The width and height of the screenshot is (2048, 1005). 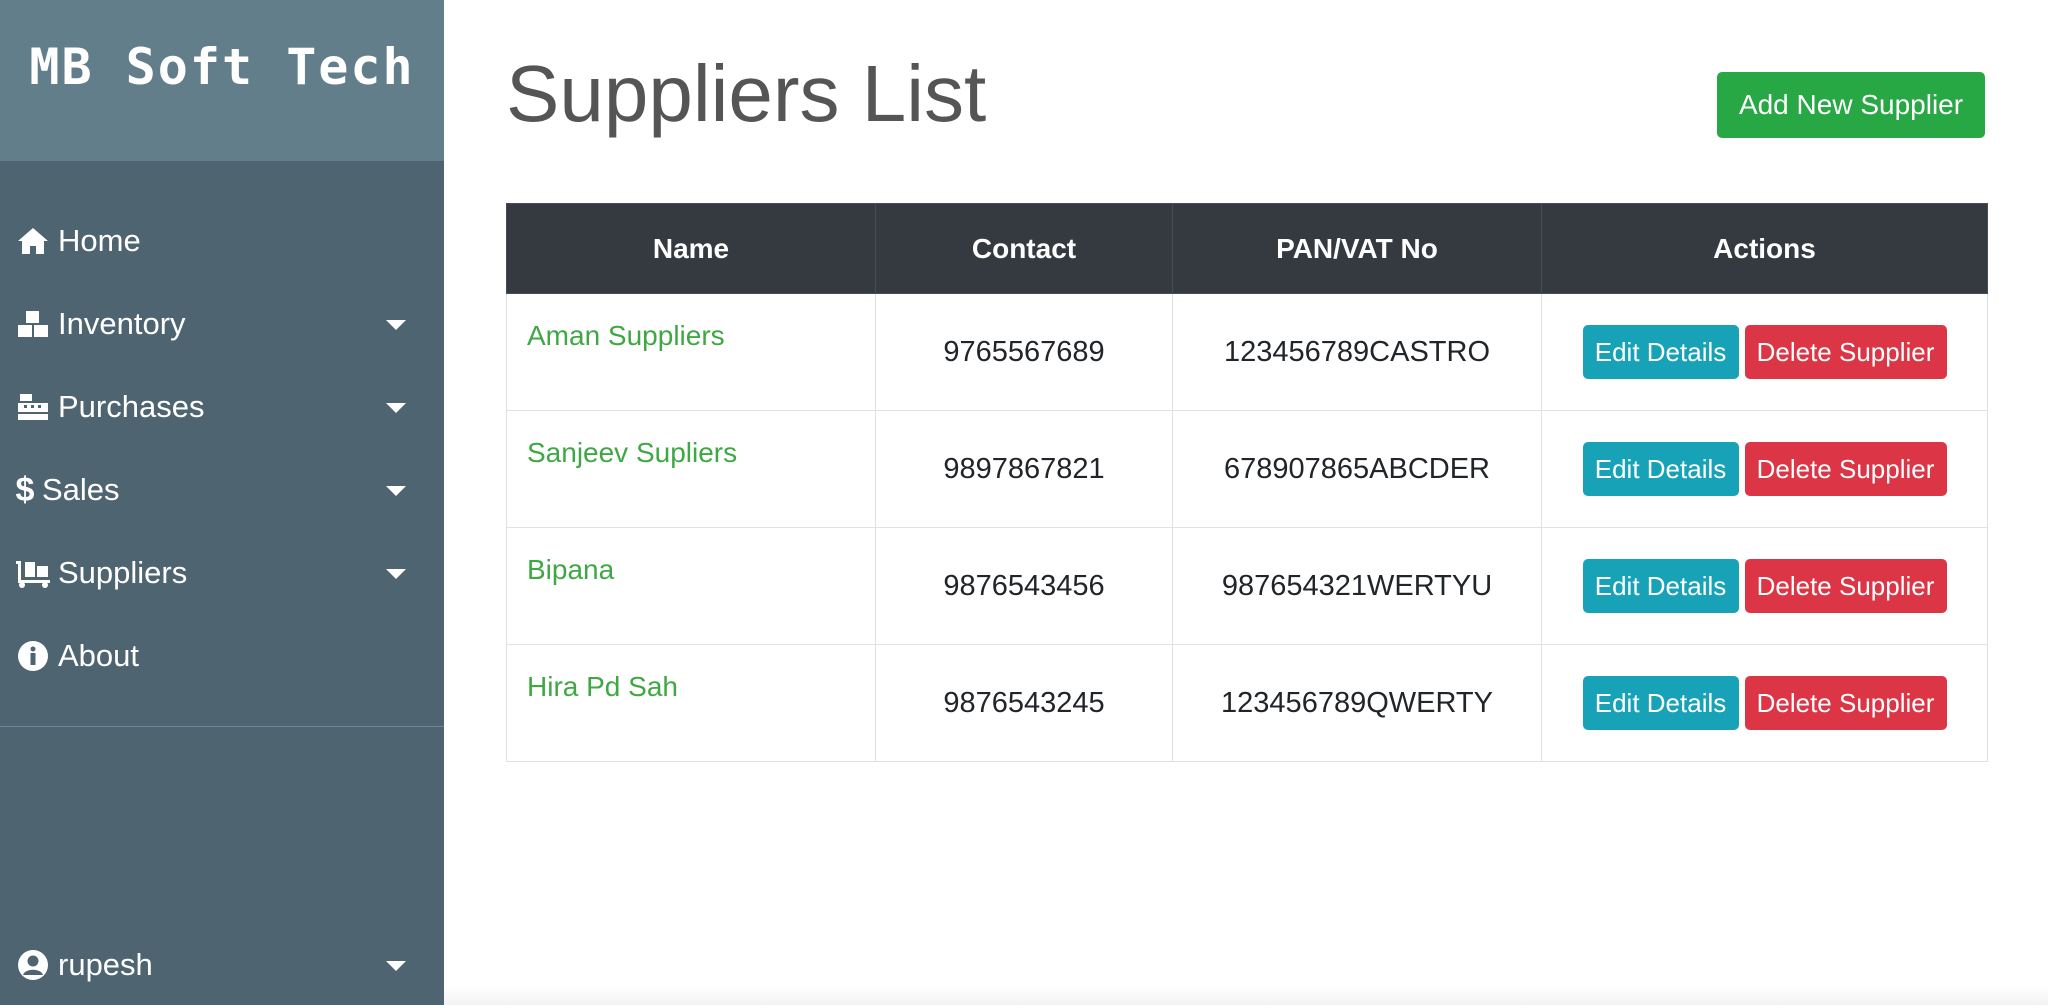 What do you see at coordinates (1024, 703) in the screenshot?
I see `supplier-contact: 9876543245` at bounding box center [1024, 703].